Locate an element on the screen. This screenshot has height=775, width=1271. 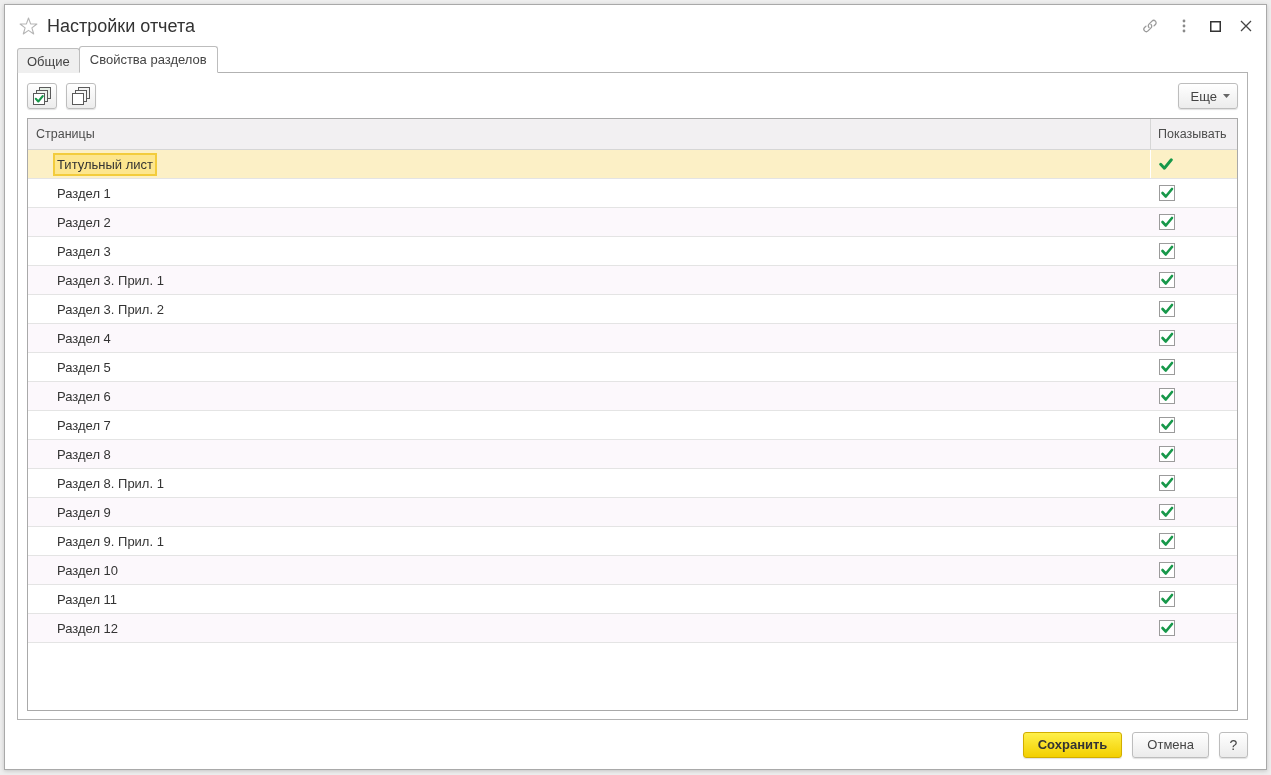
table-cell-text: Раздел 3. Прил. 1 is located at coordinates (110, 280).